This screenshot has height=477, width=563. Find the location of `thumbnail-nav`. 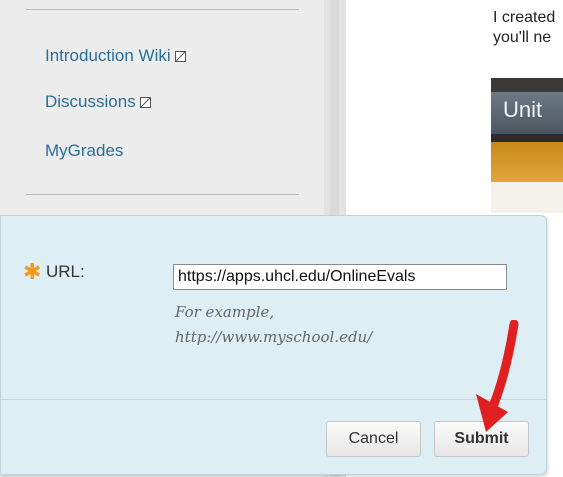

thumbnail-nav is located at coordinates (527, 138).